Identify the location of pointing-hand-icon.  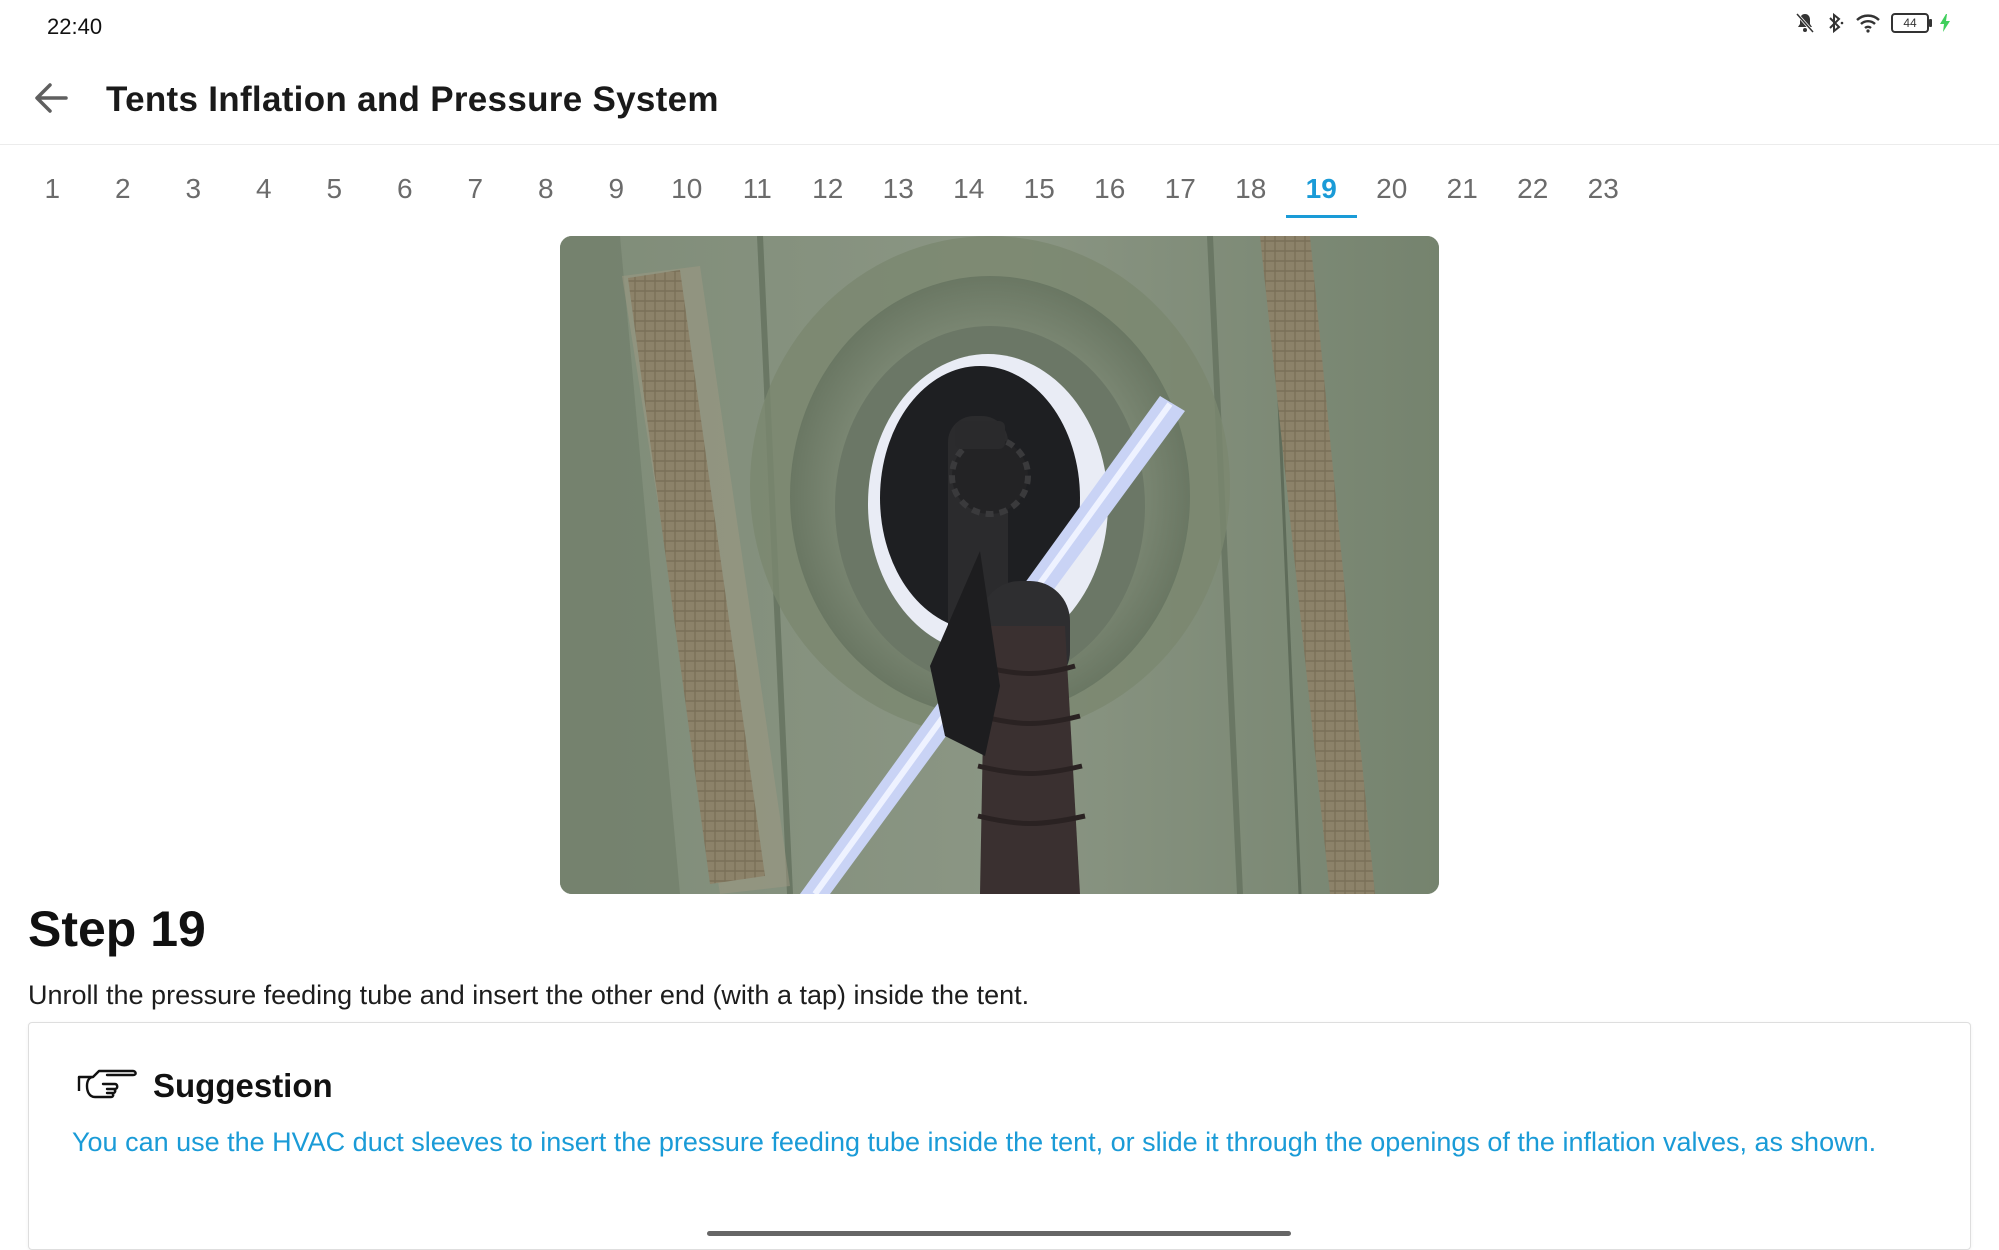
(106, 1085).